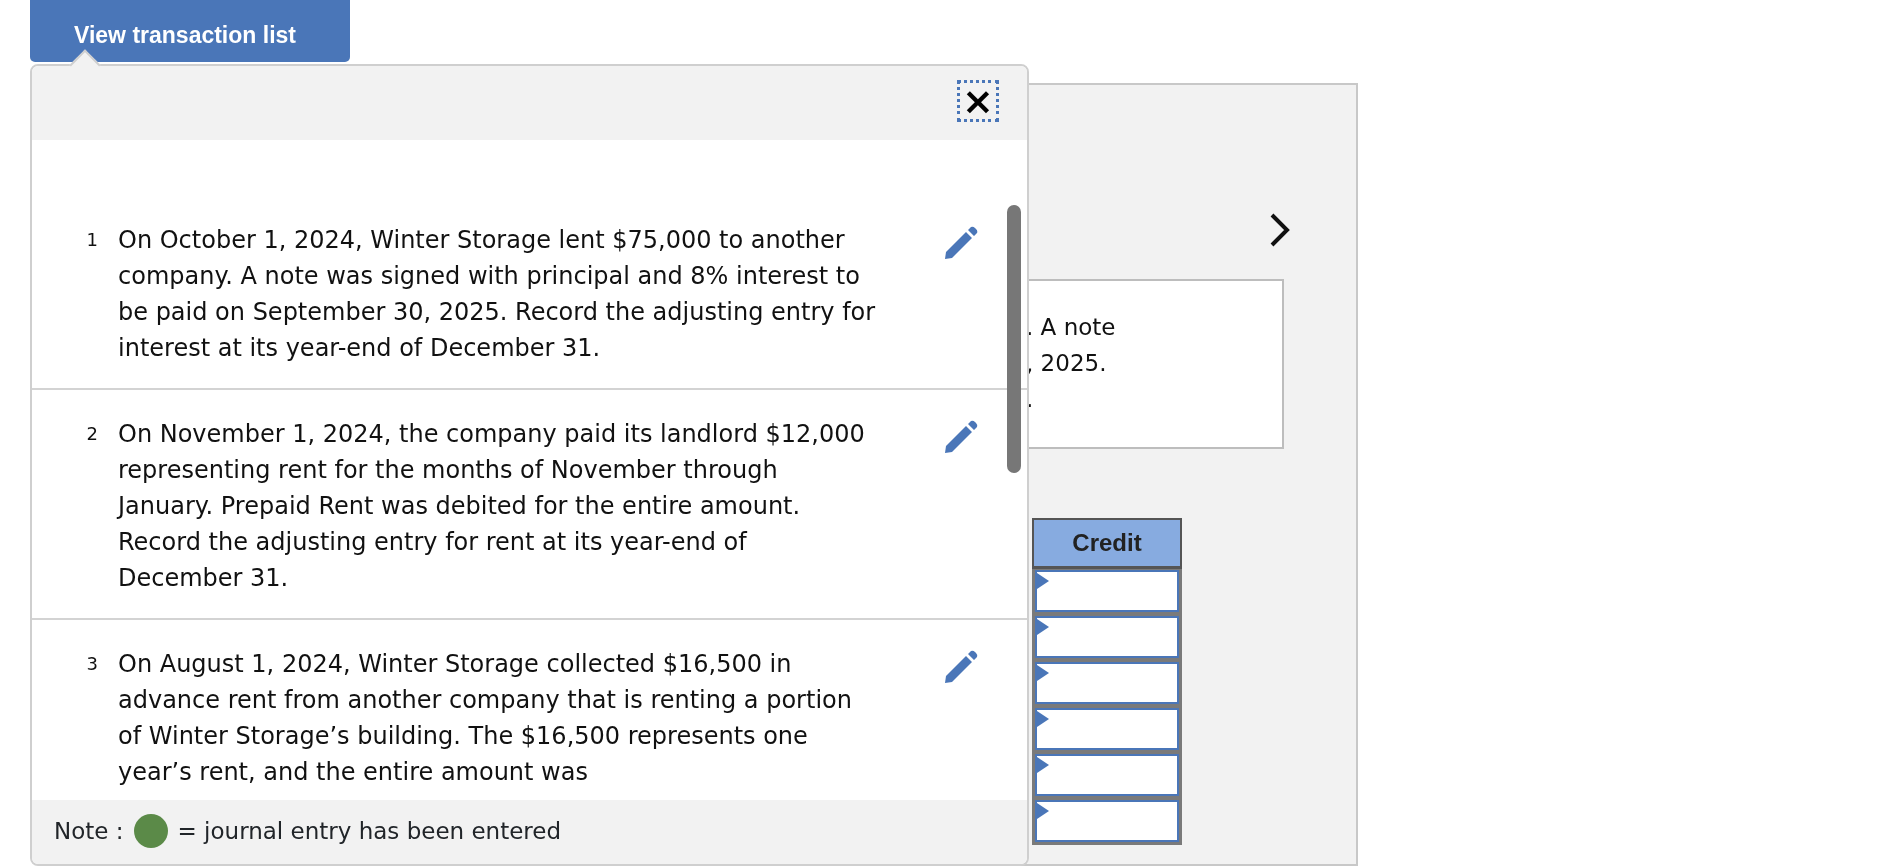 Image resolution: width=1900 pixels, height=866 pixels. Describe the element at coordinates (89, 831) in the screenshot. I see `note-label: Note :` at that location.